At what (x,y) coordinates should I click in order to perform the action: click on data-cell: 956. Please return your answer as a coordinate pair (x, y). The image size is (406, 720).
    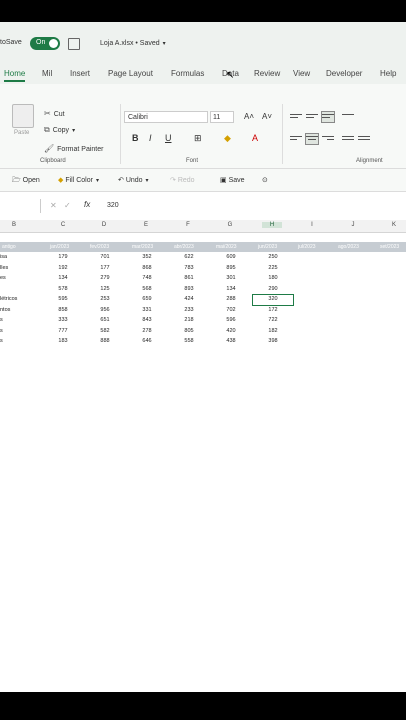
    Looking at the image, I should click on (105, 310).